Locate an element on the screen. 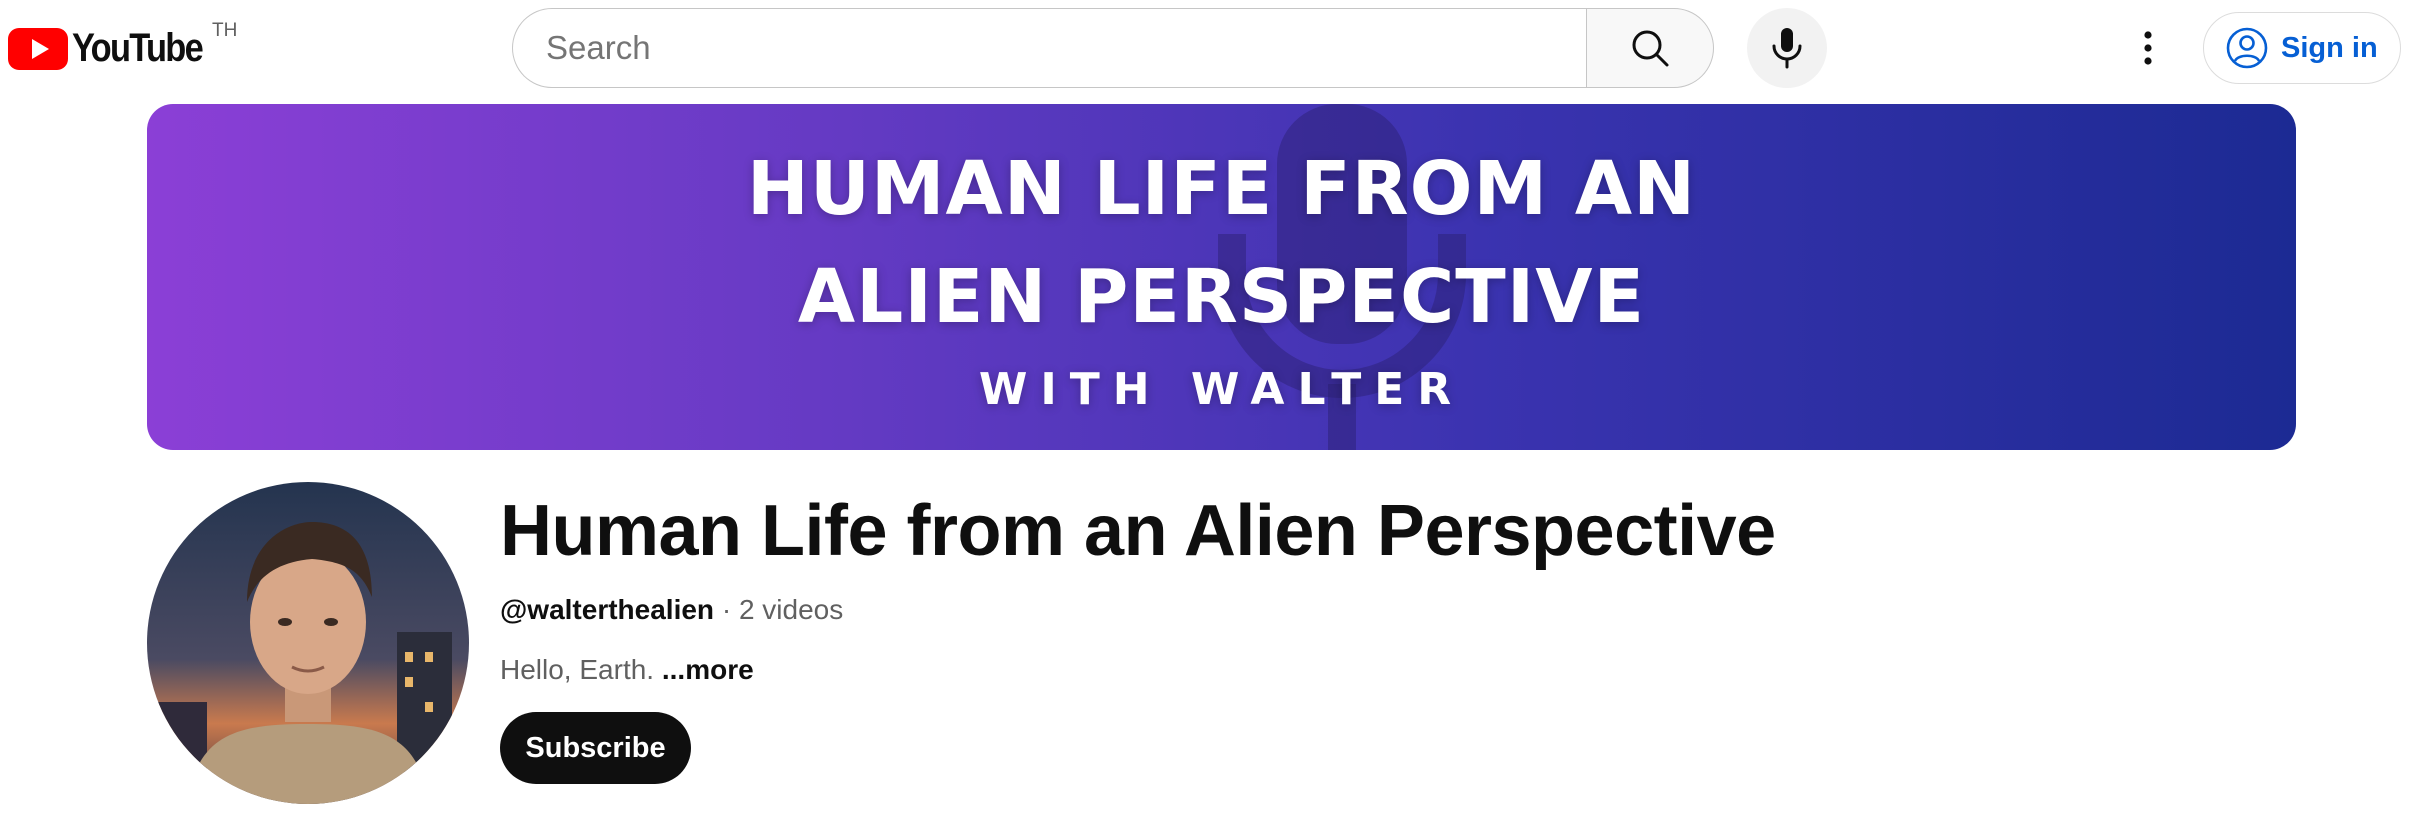 The height and width of the screenshot is (830, 2421). more-vert-icon is located at coordinates (2148, 48).